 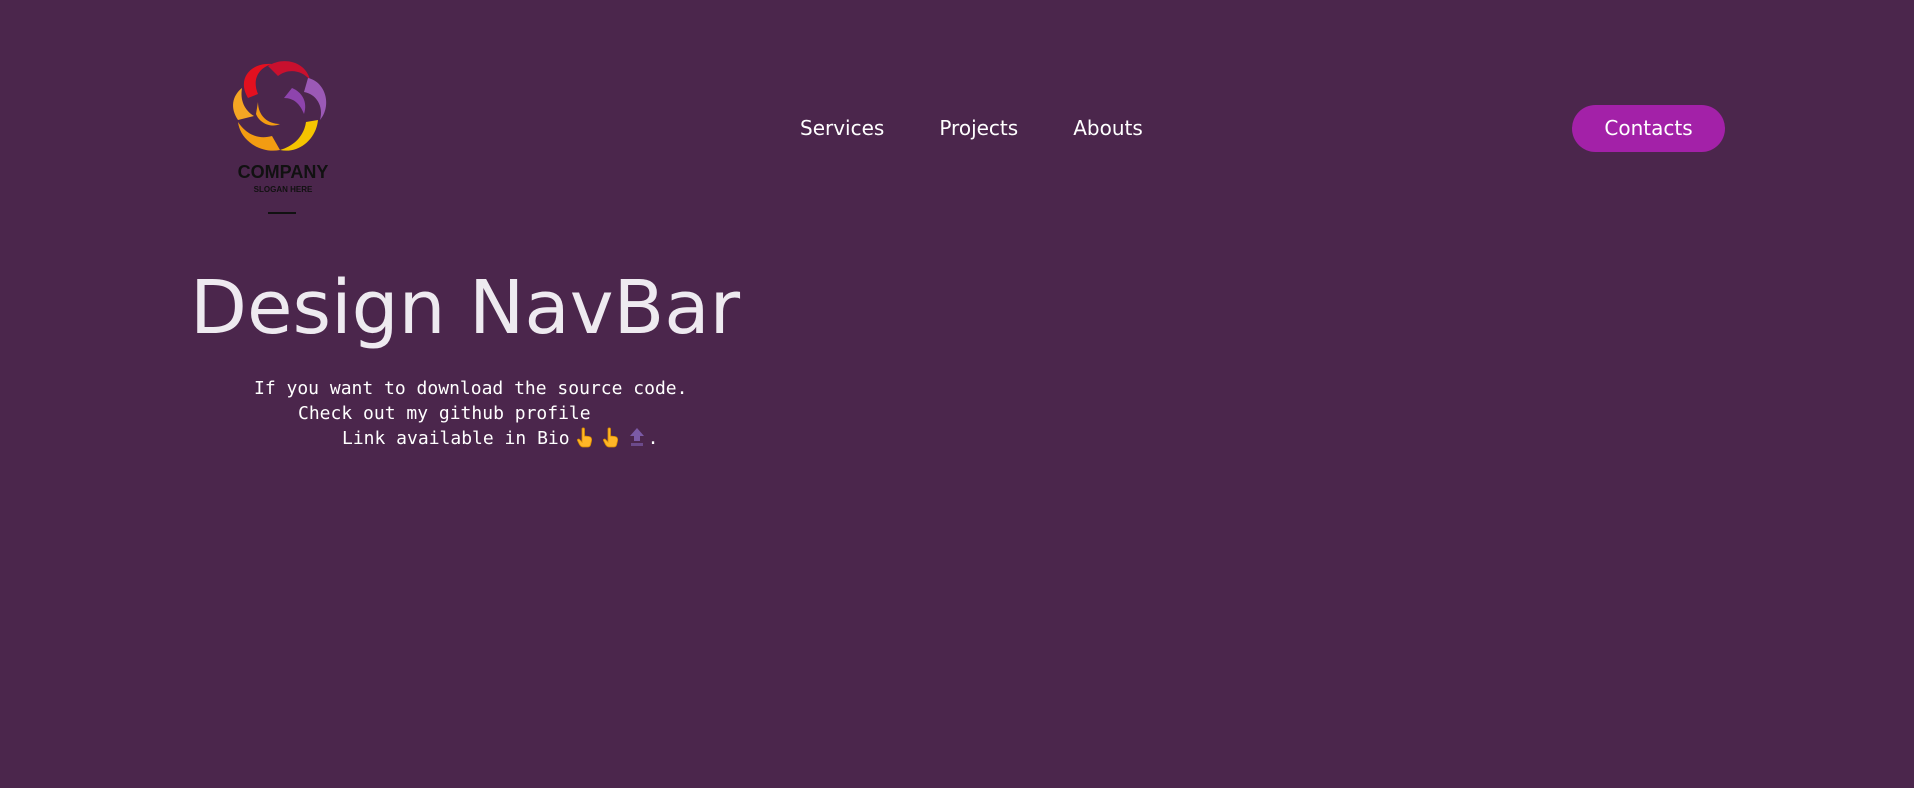 What do you see at coordinates (465, 308) in the screenshot?
I see `hero-title: Design NavBar` at bounding box center [465, 308].